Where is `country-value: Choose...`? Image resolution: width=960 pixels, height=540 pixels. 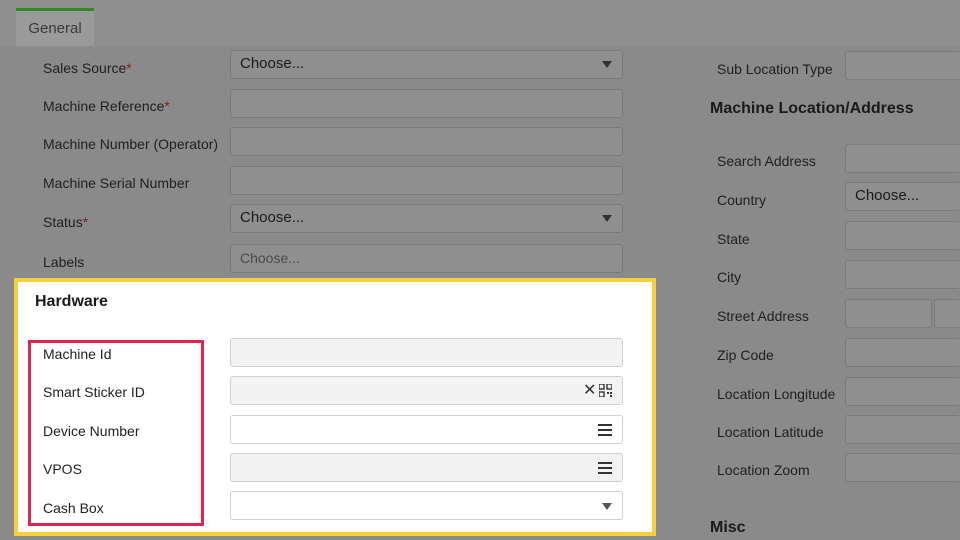
country-value: Choose... is located at coordinates (887, 195).